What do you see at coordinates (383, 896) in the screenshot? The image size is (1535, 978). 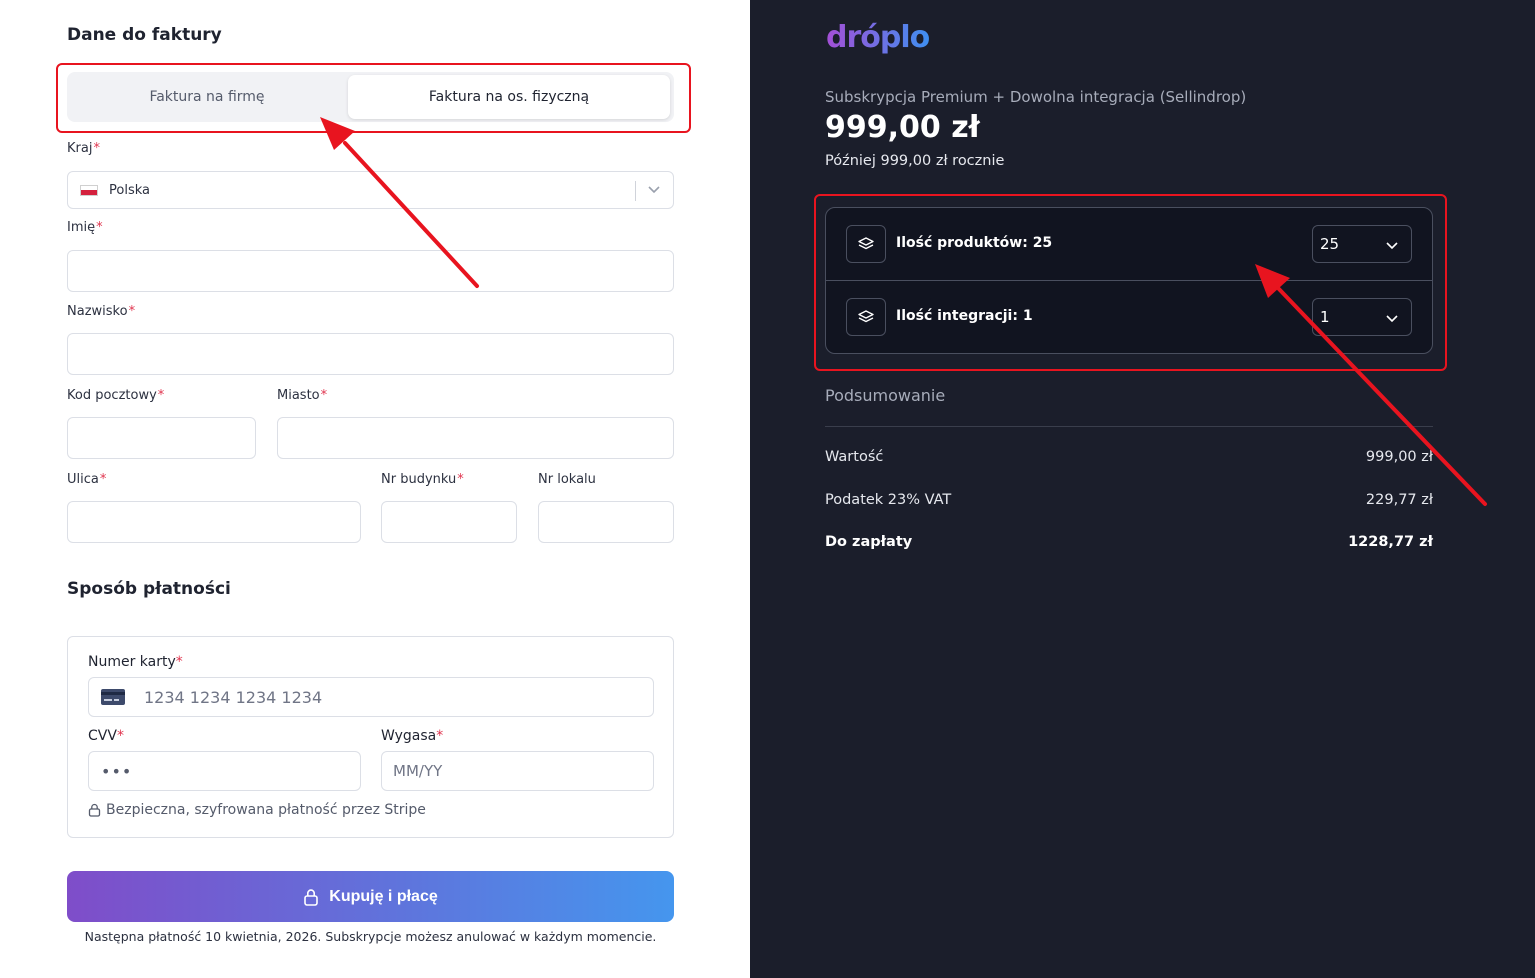 I see `buy-button-label: Kupuję i płacę` at bounding box center [383, 896].